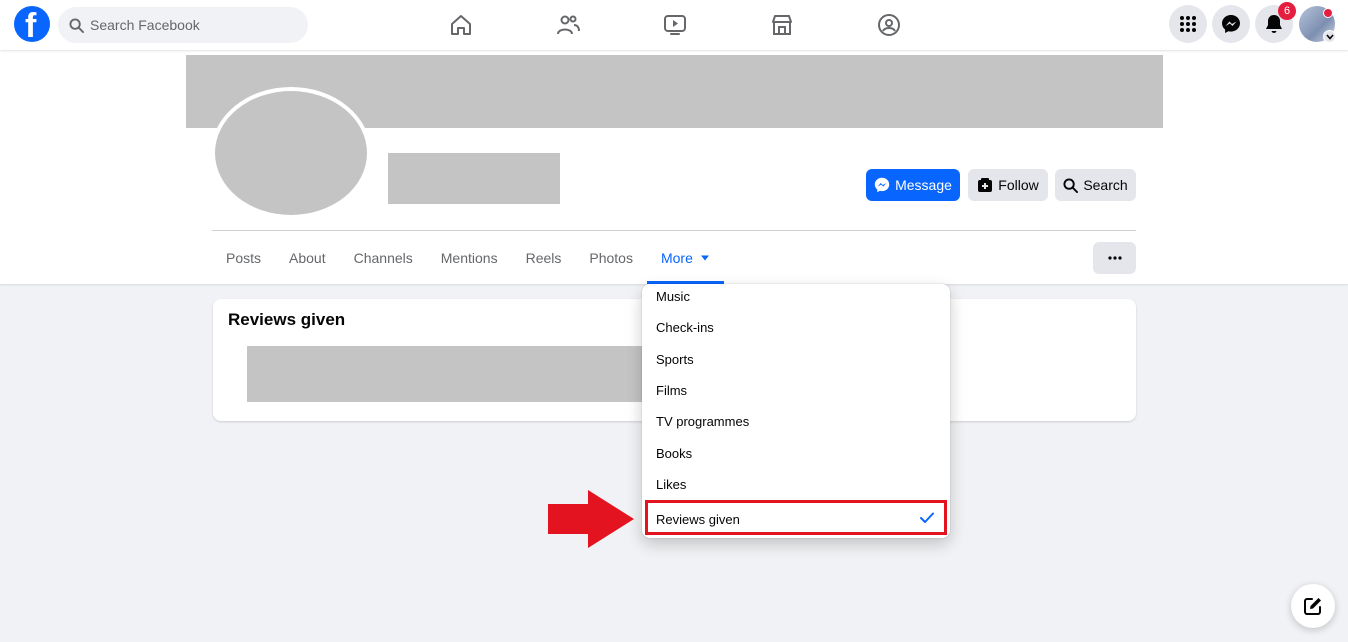 This screenshot has height=642, width=1348. What do you see at coordinates (1328, 13) in the screenshot?
I see `avatar-status-dot` at bounding box center [1328, 13].